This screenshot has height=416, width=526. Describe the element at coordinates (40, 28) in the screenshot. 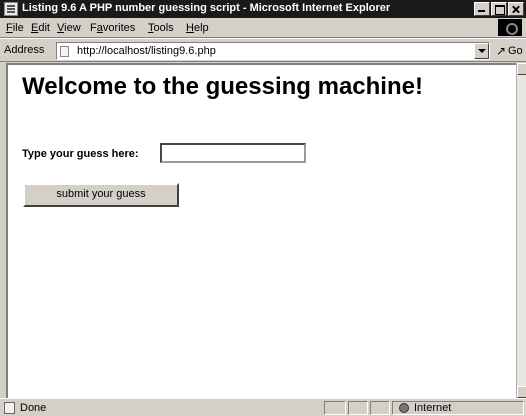

I see `menu-edit: Edit` at that location.